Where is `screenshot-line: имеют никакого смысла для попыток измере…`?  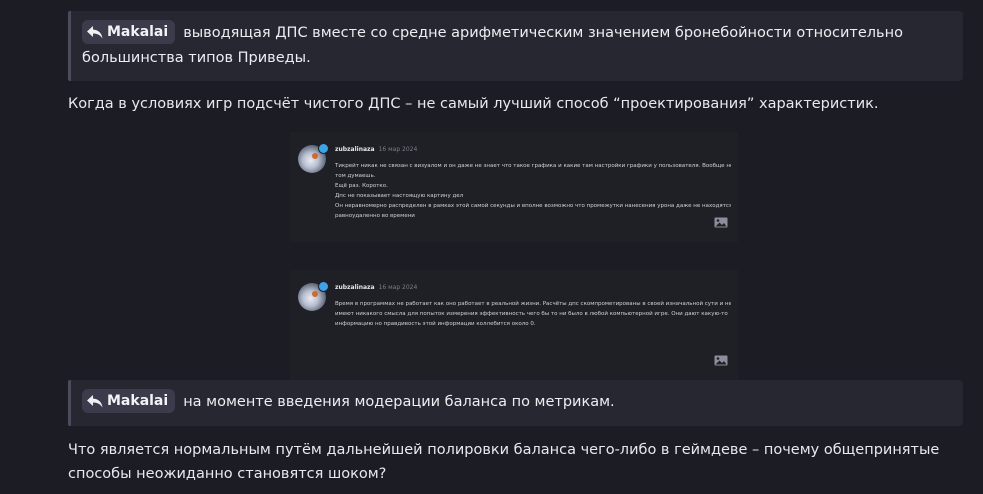 screenshot-line: имеют никакого смысла для попыток измере… is located at coordinates (531, 314).